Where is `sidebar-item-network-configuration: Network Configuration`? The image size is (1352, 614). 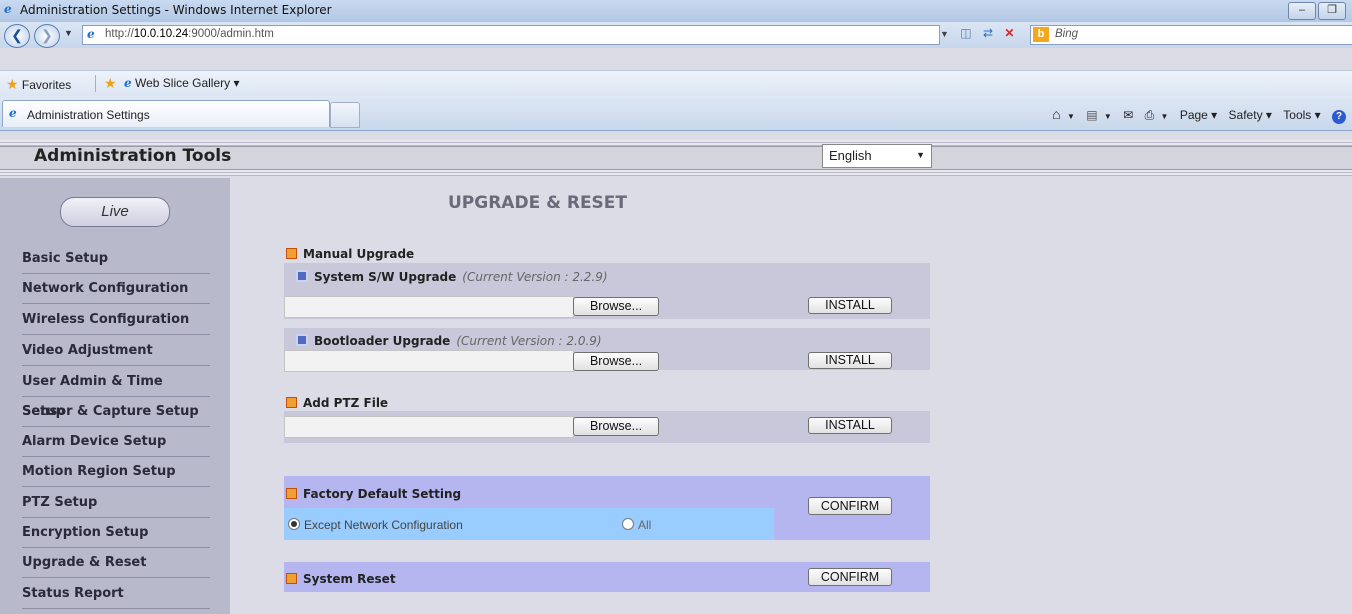 sidebar-item-network-configuration: Network Configuration is located at coordinates (116, 289).